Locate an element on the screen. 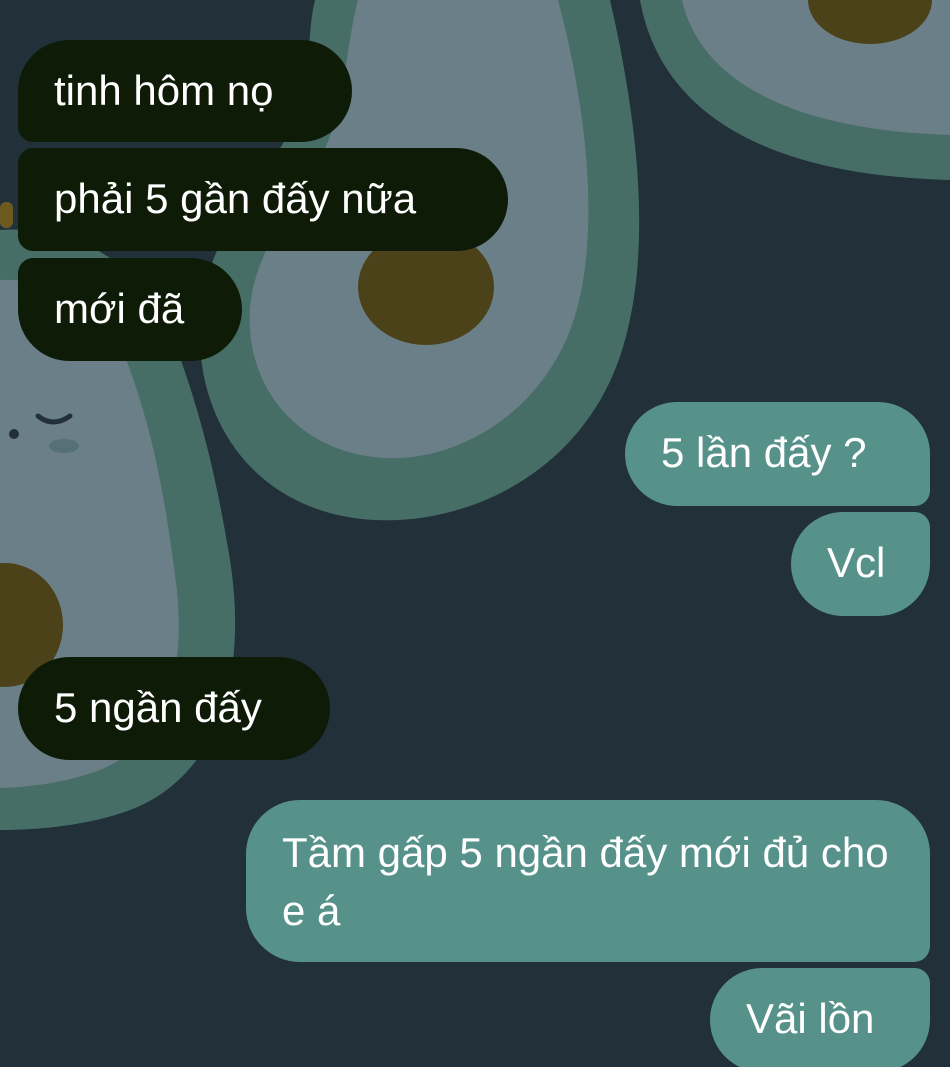  message-bubble-outgoing: Tầm gấp 5 ngần đấy mới đủ cho e á is located at coordinates (588, 881).